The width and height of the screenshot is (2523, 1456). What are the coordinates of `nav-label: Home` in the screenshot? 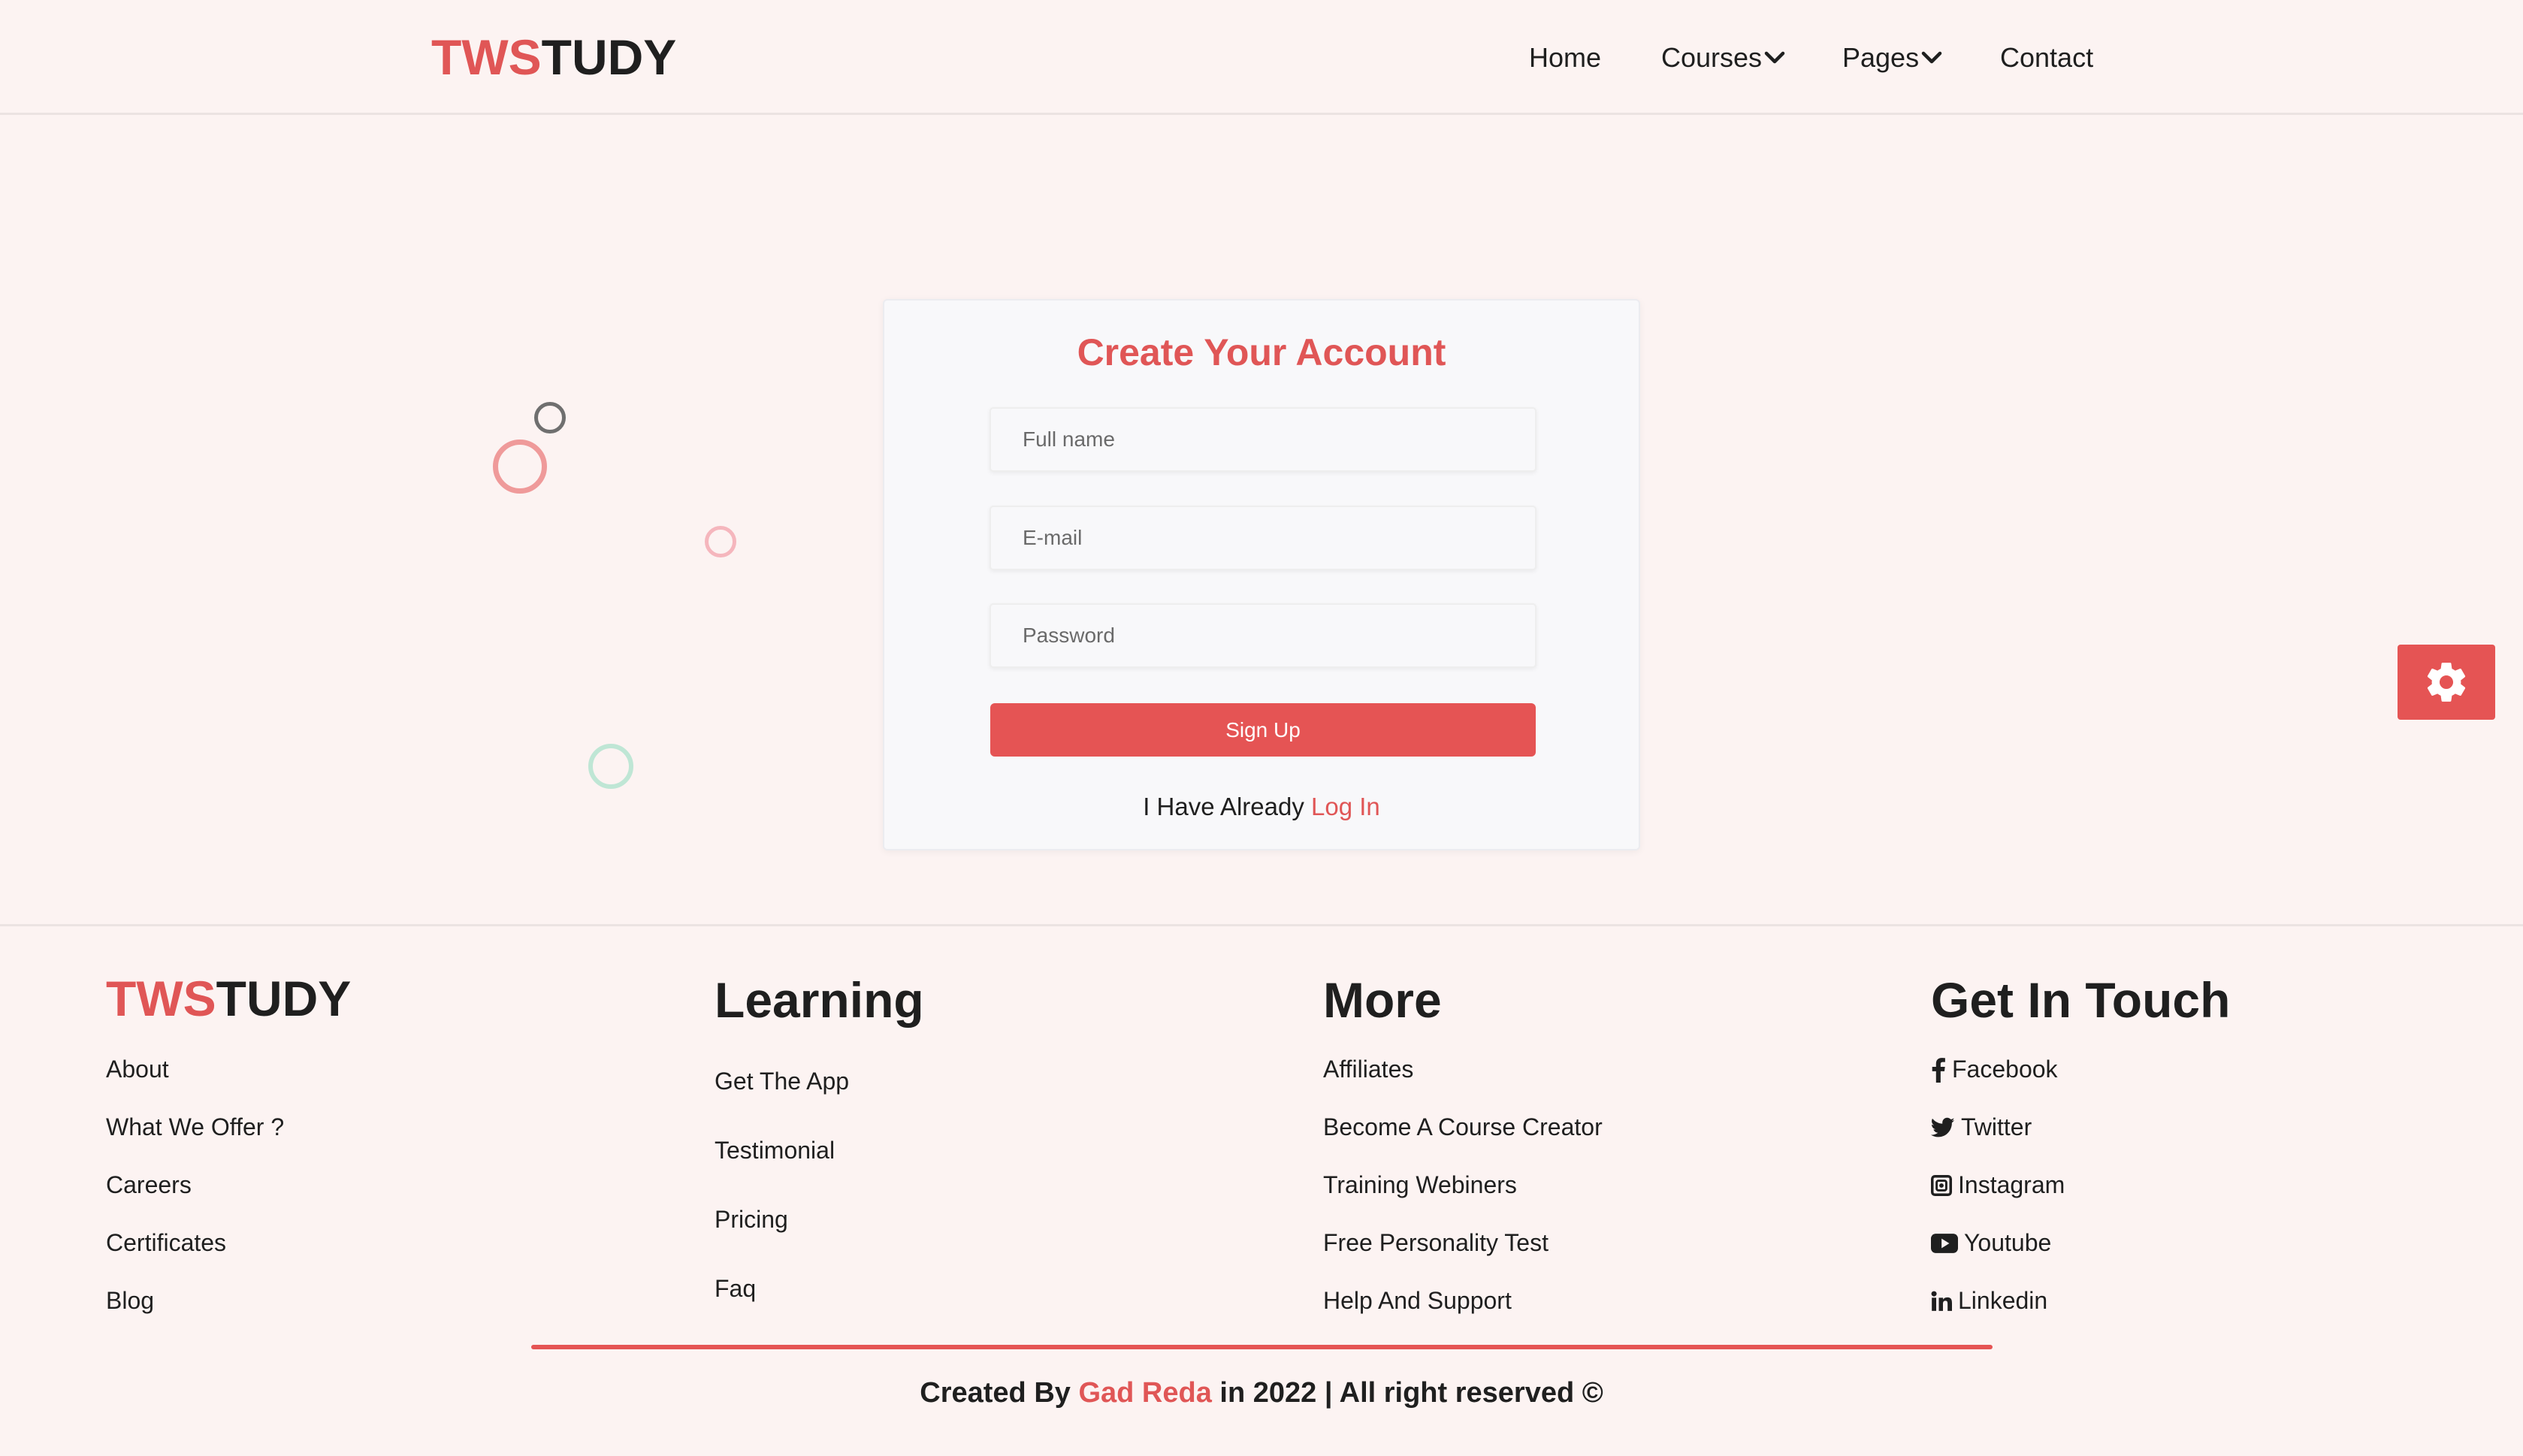 It's located at (1566, 57).